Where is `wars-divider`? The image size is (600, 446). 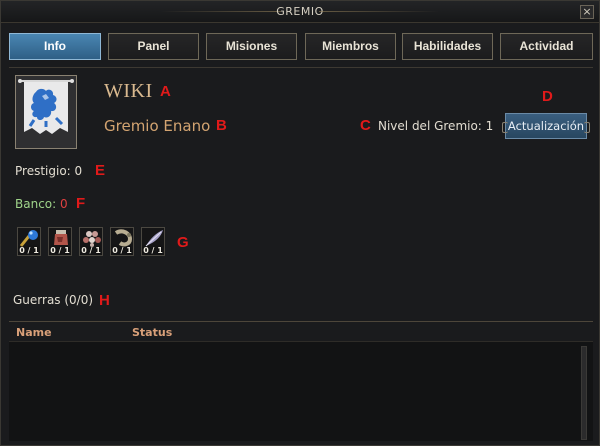
wars-divider is located at coordinates (301, 321).